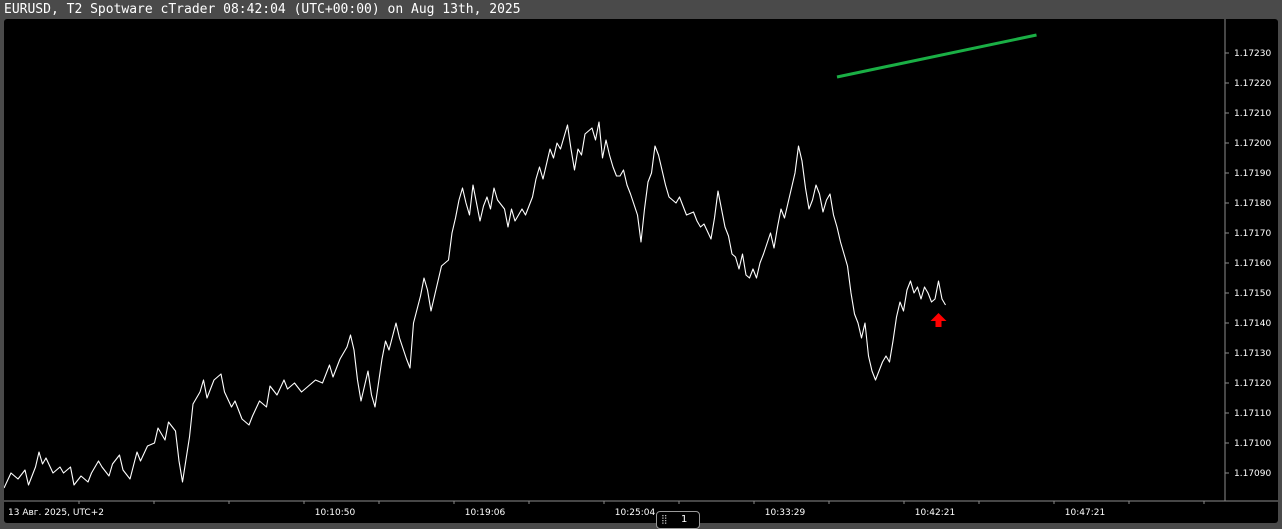 The width and height of the screenshot is (1282, 529). Describe the element at coordinates (1252, 474) in the screenshot. I see `price-axis-label: 1.17090` at that location.